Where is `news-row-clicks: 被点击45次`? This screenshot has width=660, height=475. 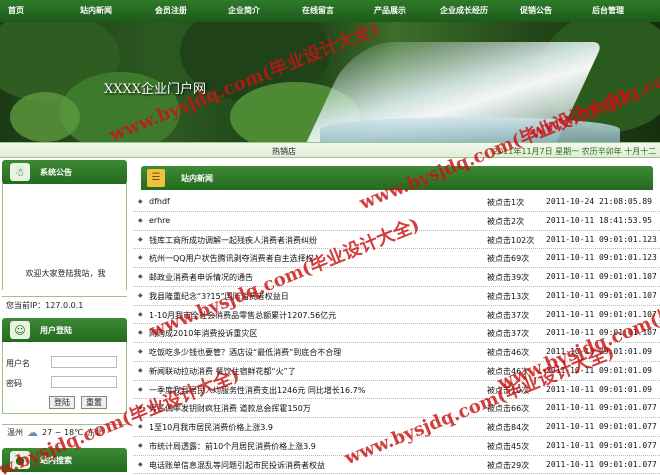
news-row-clicks: 被点击45次 is located at coordinates (508, 446).